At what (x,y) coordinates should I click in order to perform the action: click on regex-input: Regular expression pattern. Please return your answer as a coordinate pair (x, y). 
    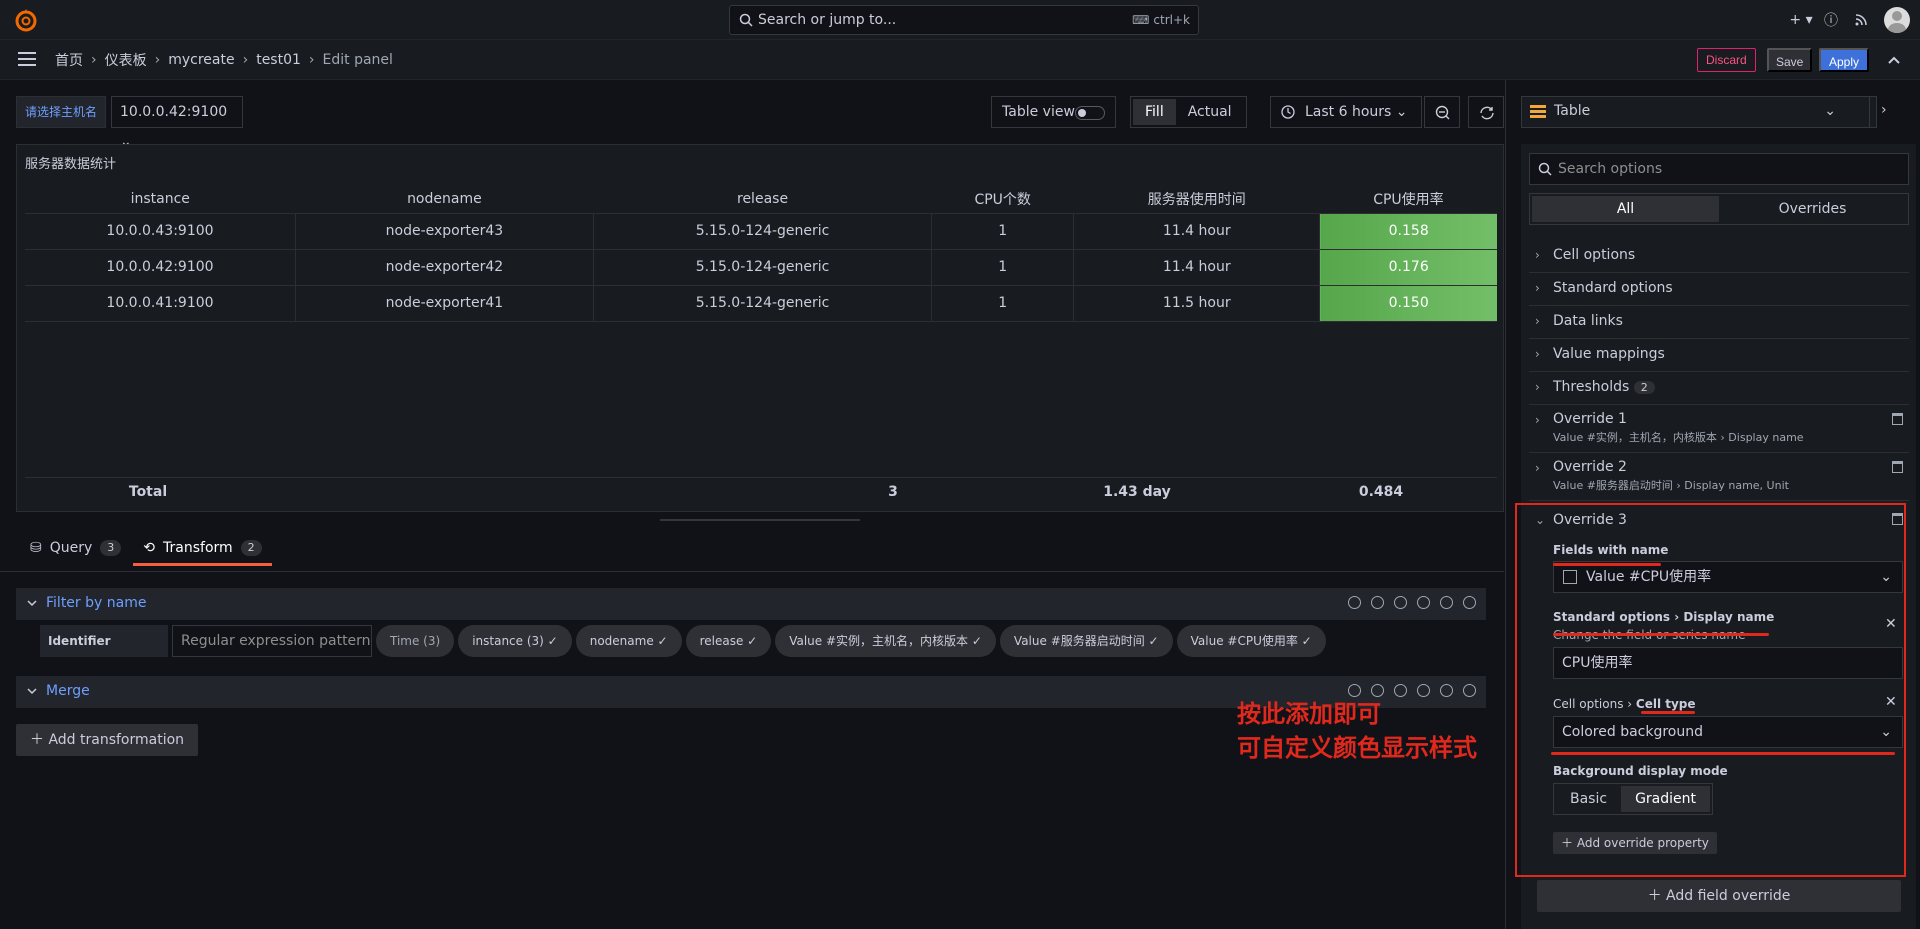
    Looking at the image, I should click on (272, 641).